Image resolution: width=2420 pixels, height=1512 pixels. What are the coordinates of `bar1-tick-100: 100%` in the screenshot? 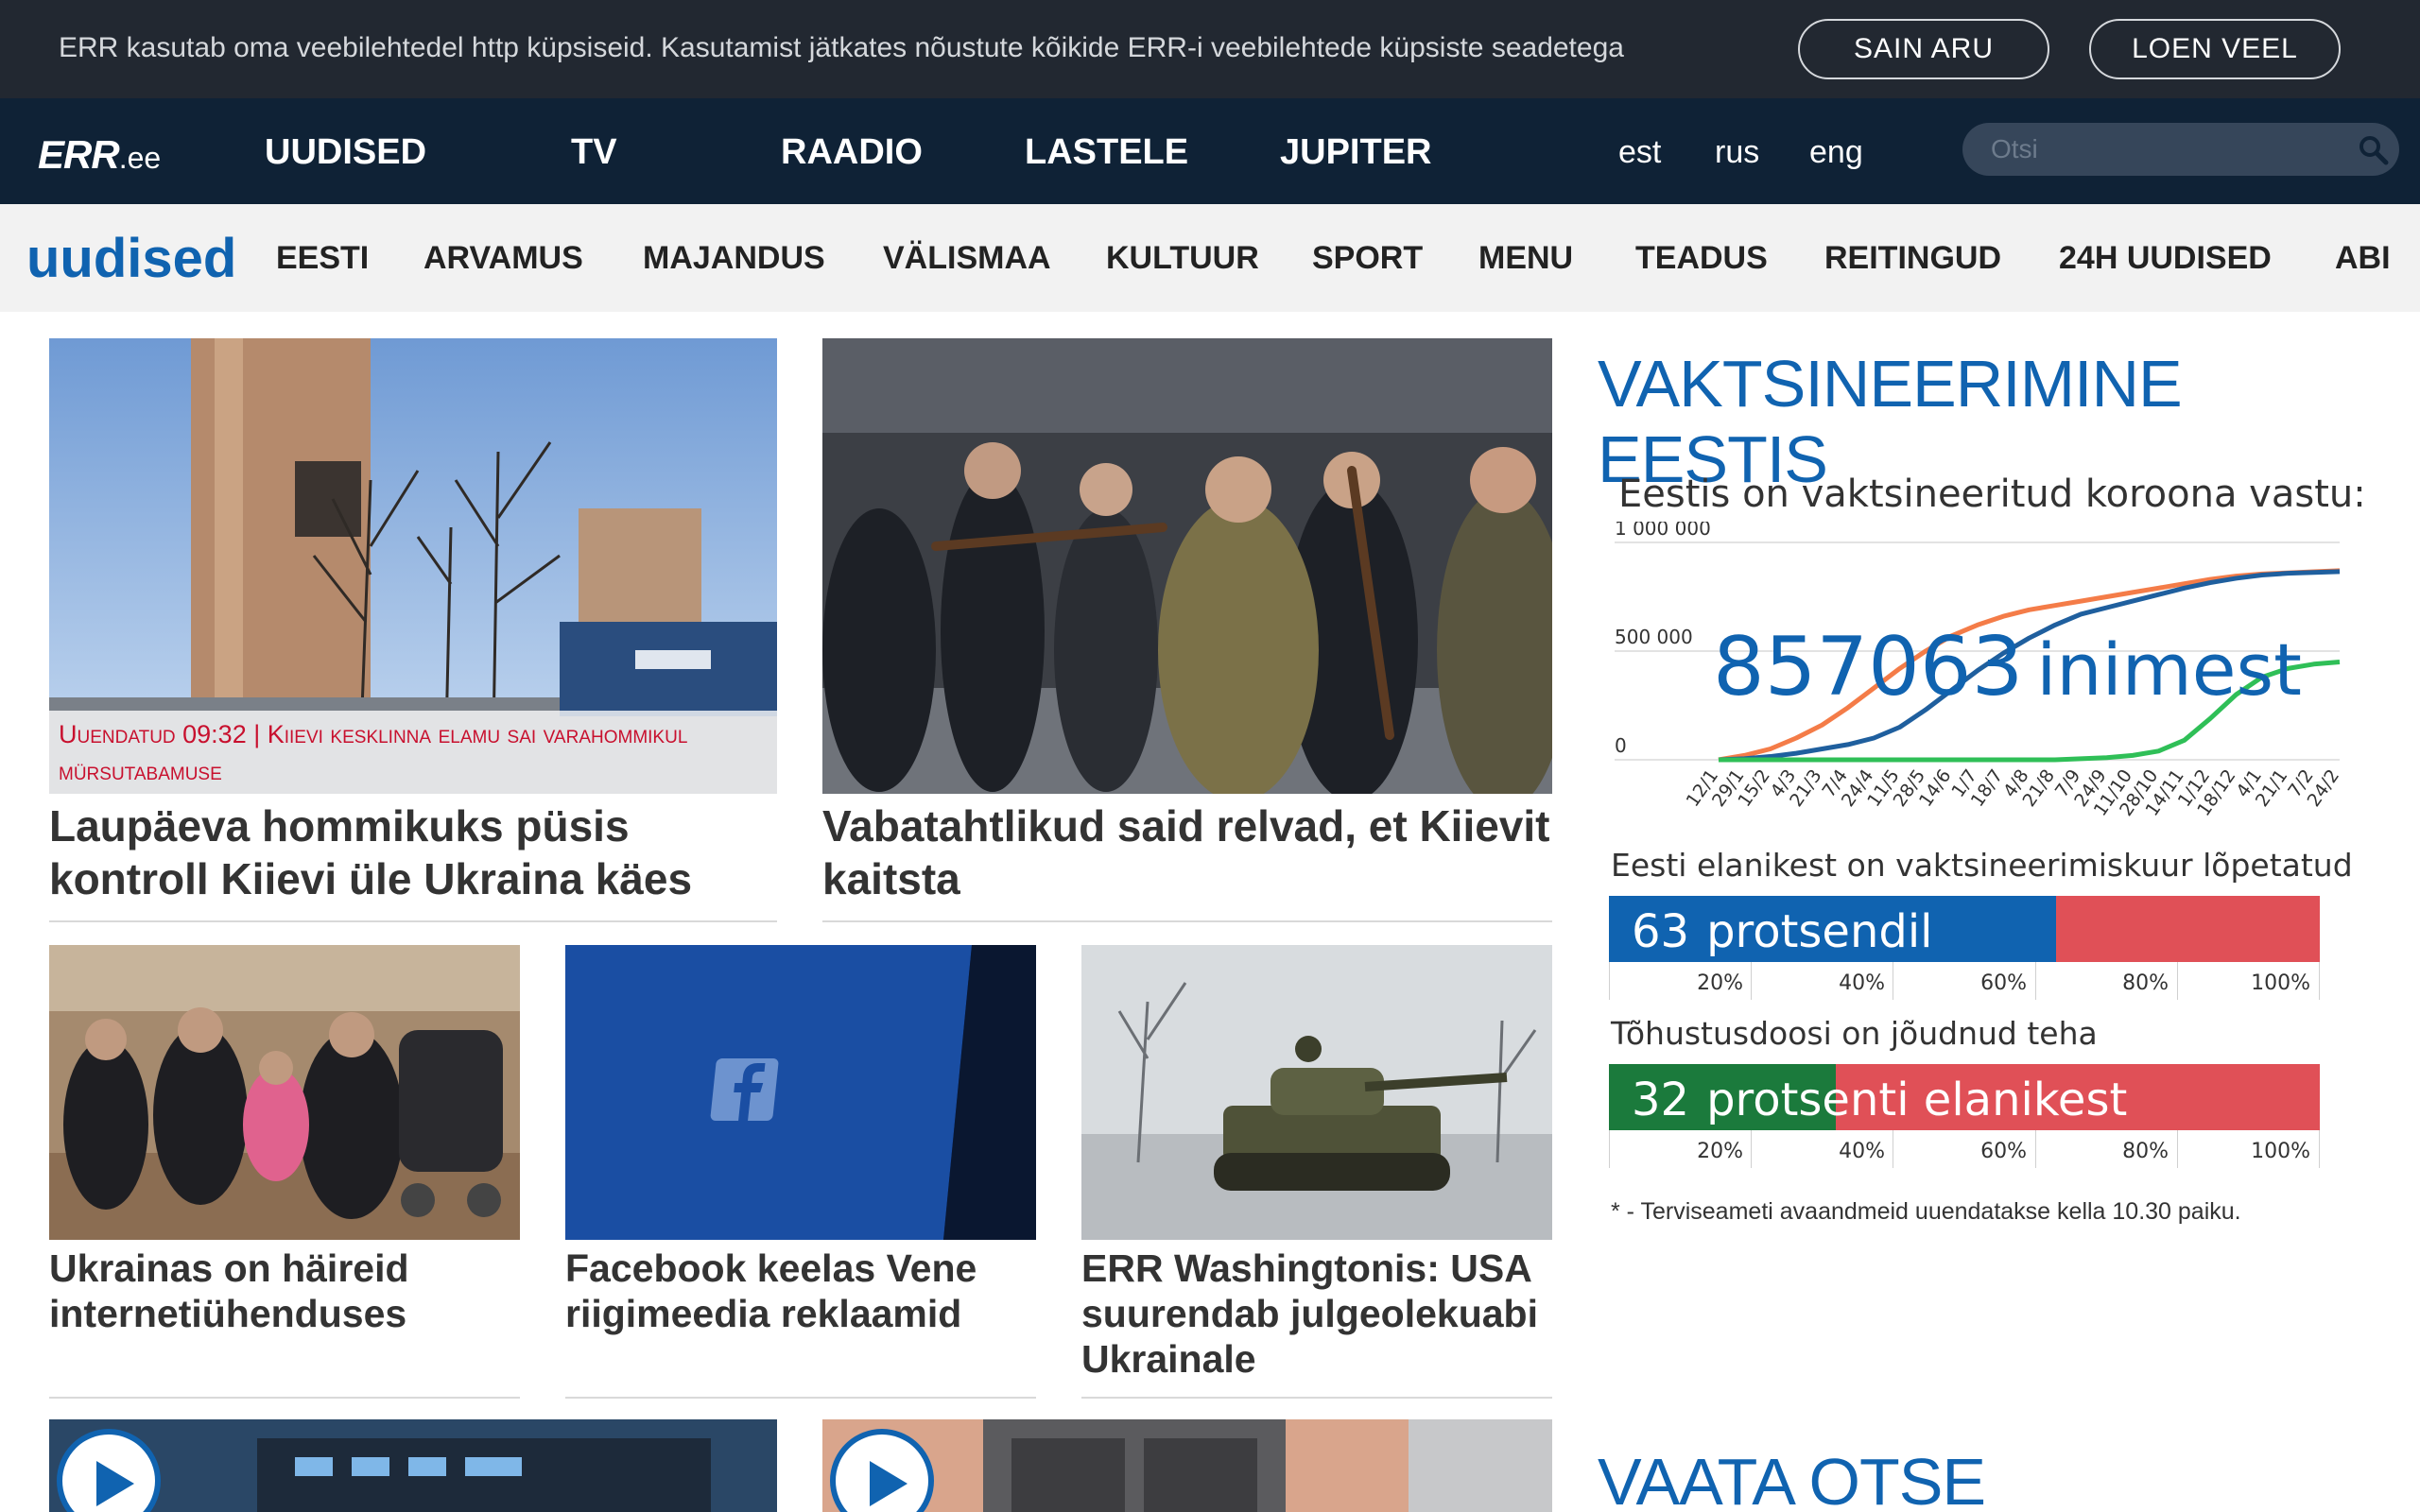 It's located at (2280, 983).